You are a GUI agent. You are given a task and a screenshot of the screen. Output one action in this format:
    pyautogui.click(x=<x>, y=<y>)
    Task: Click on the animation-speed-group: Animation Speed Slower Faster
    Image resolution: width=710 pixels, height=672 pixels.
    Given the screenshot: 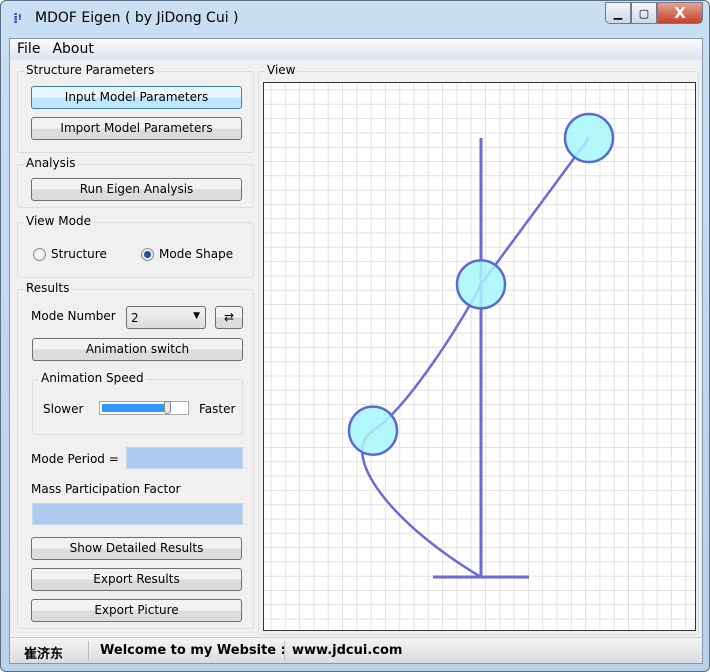 What is the action you would take?
    pyautogui.click(x=137, y=403)
    